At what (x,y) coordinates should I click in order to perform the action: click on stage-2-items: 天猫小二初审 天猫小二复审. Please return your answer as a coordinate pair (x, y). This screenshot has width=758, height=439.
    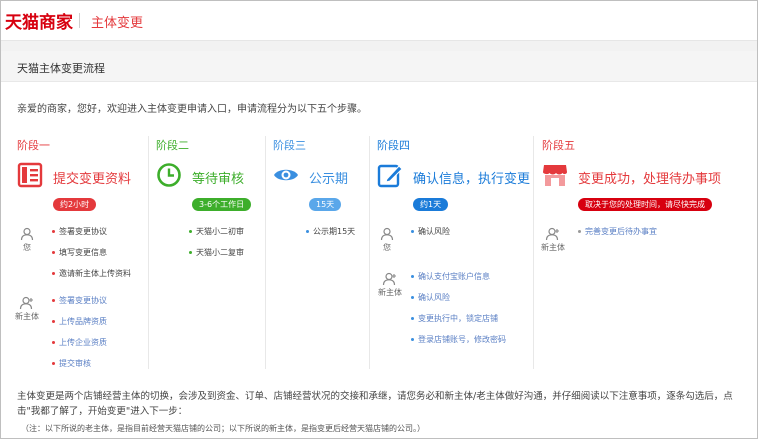
    Looking at the image, I should click on (216, 247).